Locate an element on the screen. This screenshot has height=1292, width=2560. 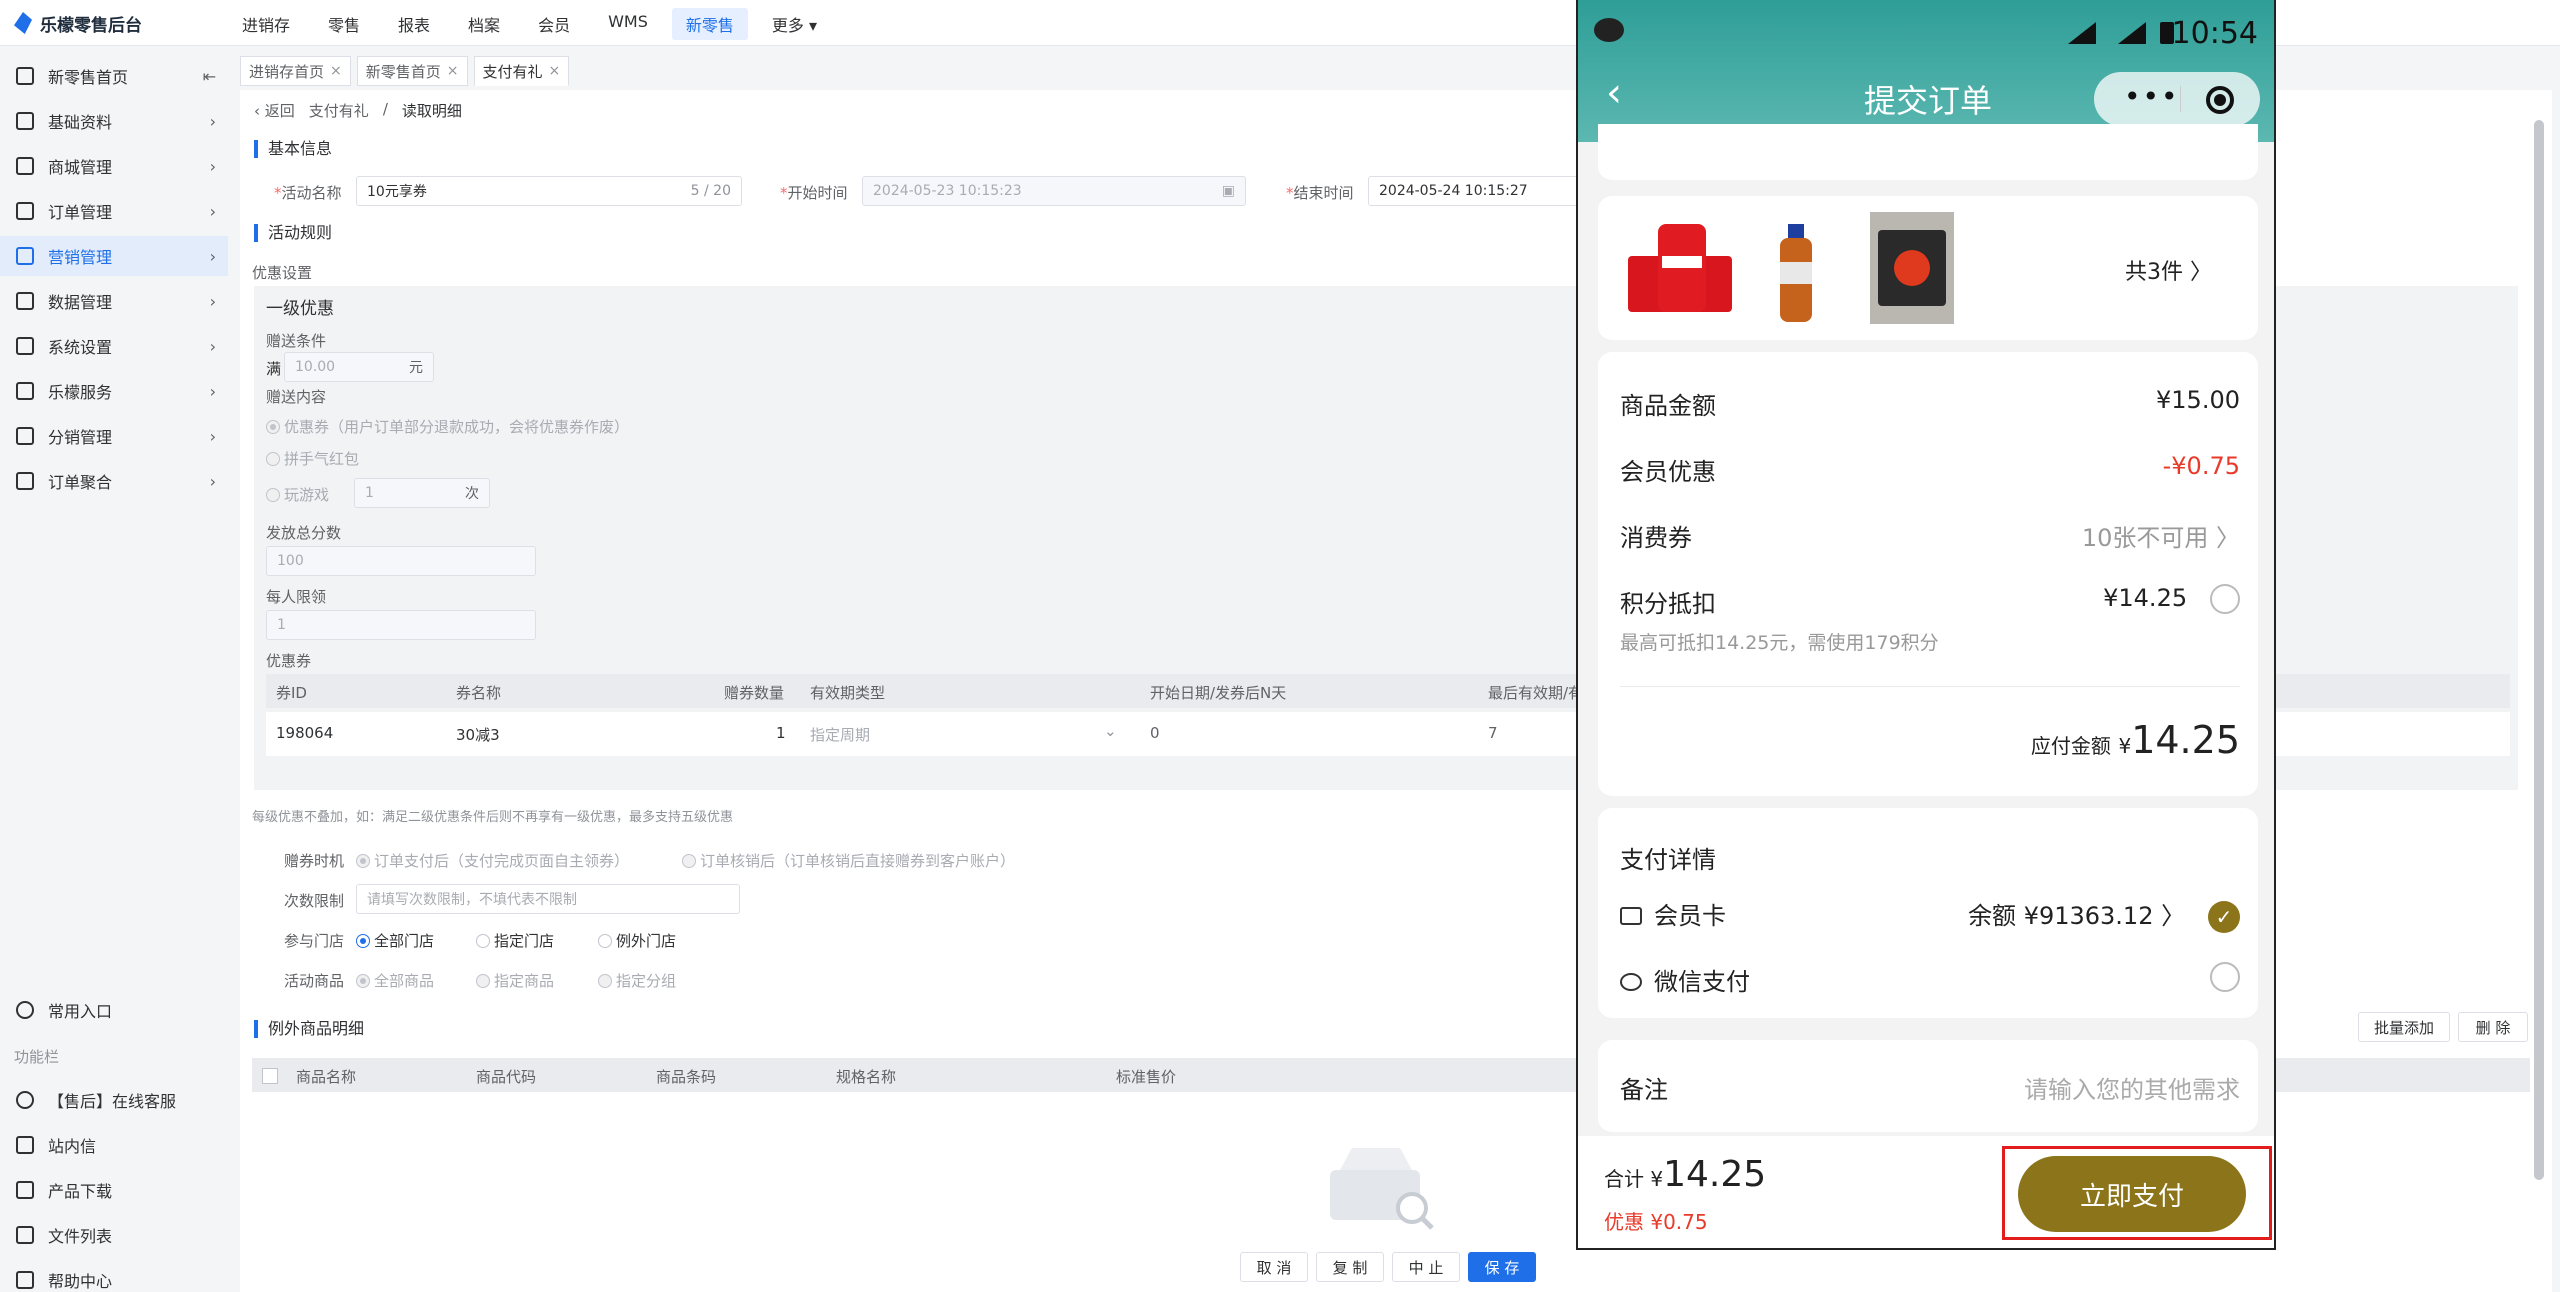
sidebar-item-home: 新零售首页 ⇤ is located at coordinates (114, 76).